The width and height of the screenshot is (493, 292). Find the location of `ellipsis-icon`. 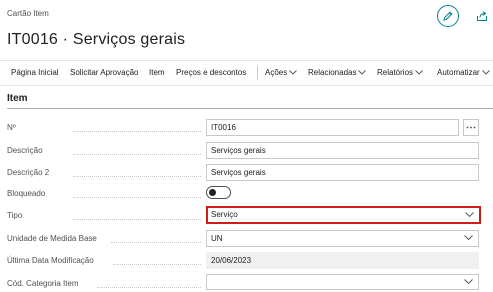

ellipsis-icon is located at coordinates (471, 127).